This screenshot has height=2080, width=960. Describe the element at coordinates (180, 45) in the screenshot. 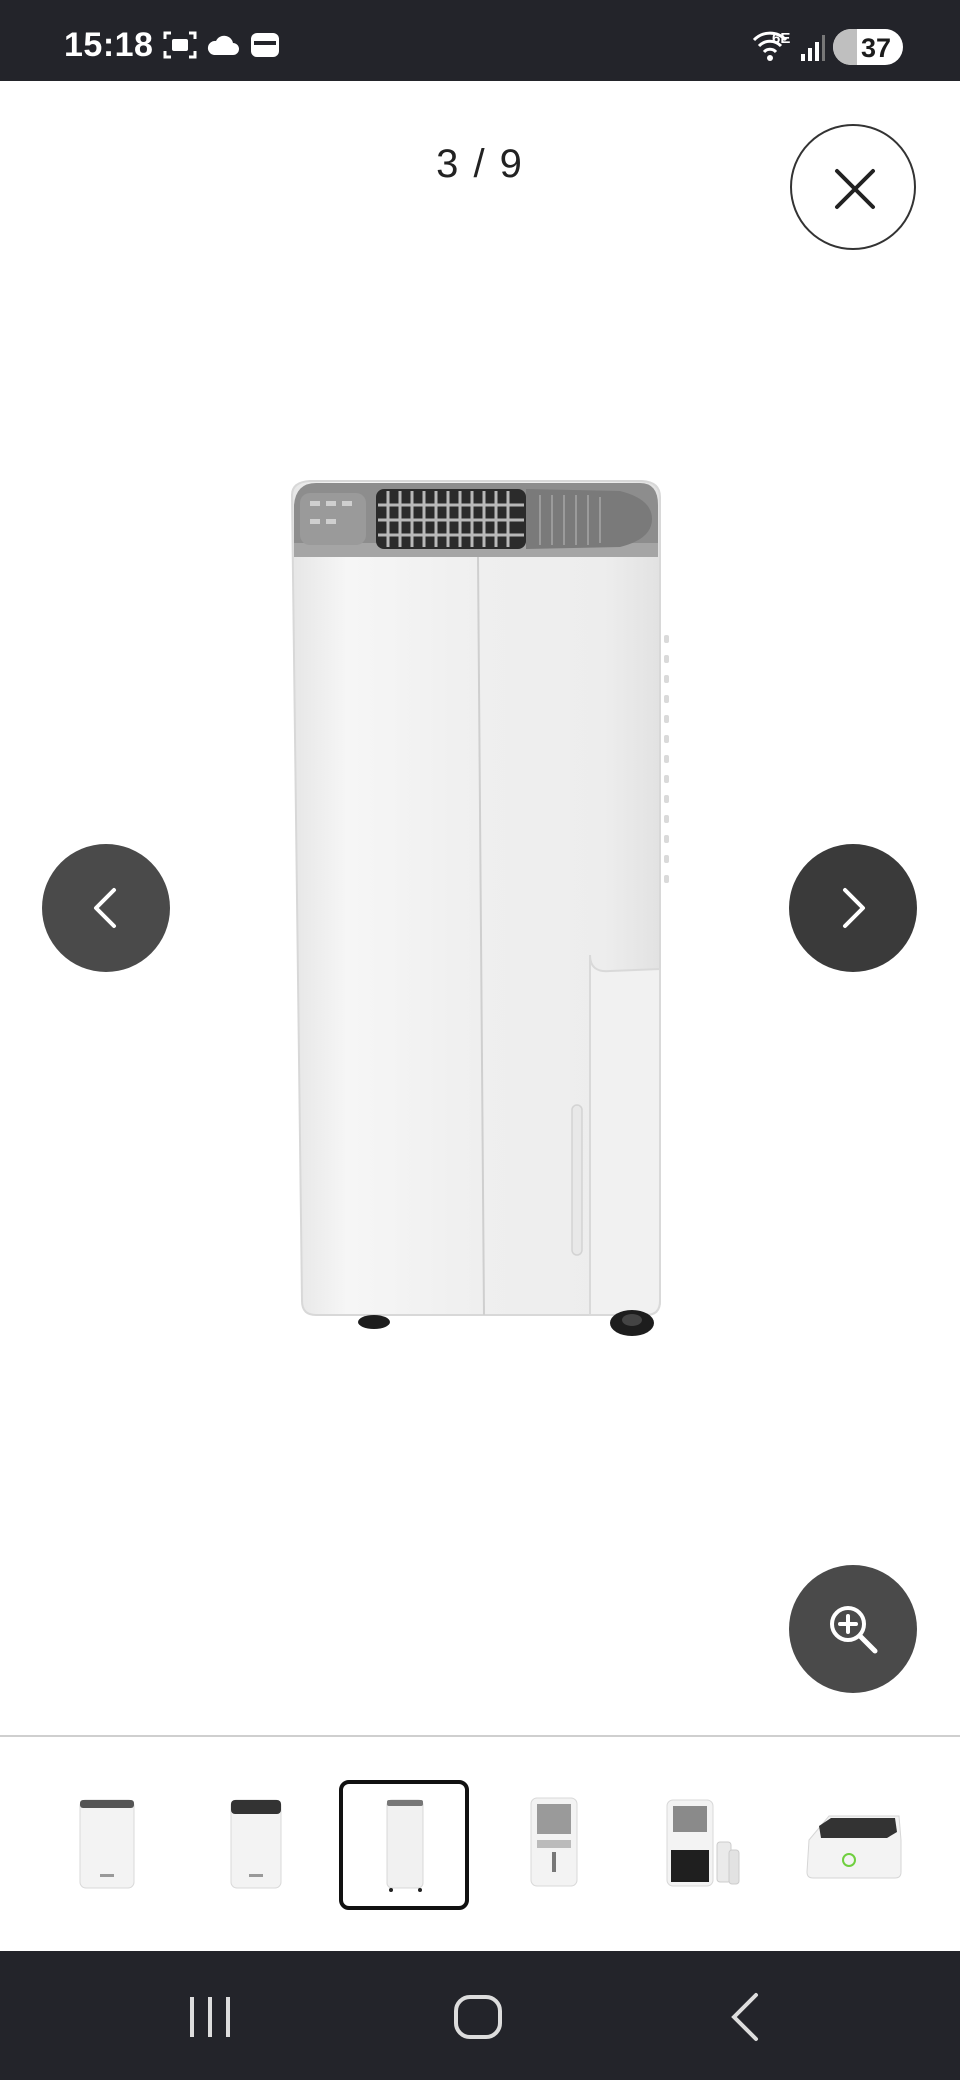

I see `screenshot-icon` at that location.